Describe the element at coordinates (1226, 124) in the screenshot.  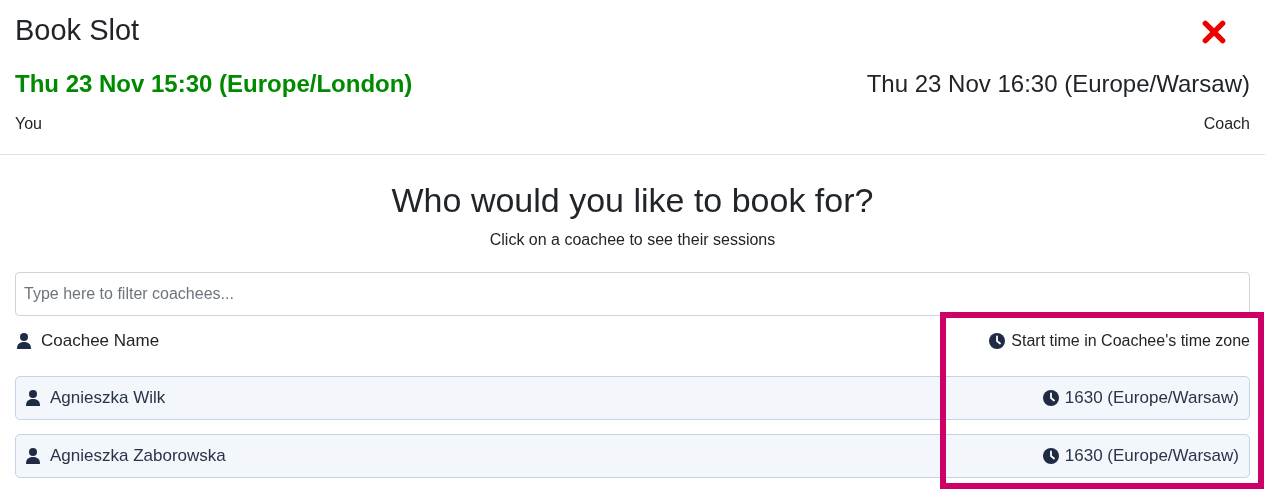
I see `time-owner-label: Coach` at that location.